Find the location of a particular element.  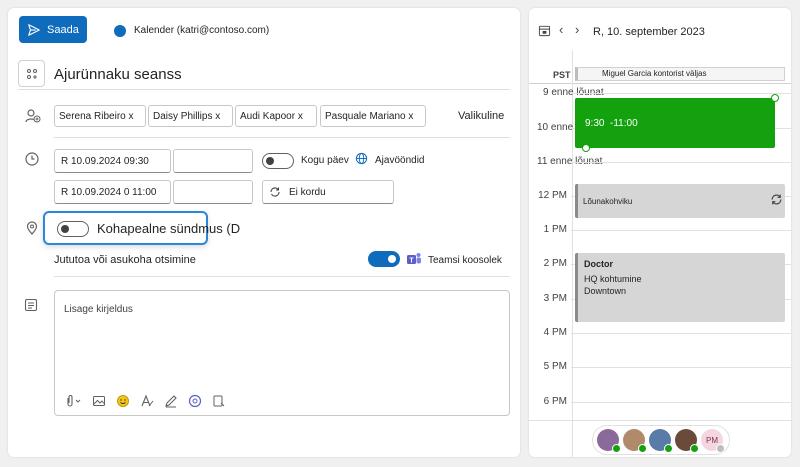

lunch-event-block: Lõunakohviku is located at coordinates (680, 201).